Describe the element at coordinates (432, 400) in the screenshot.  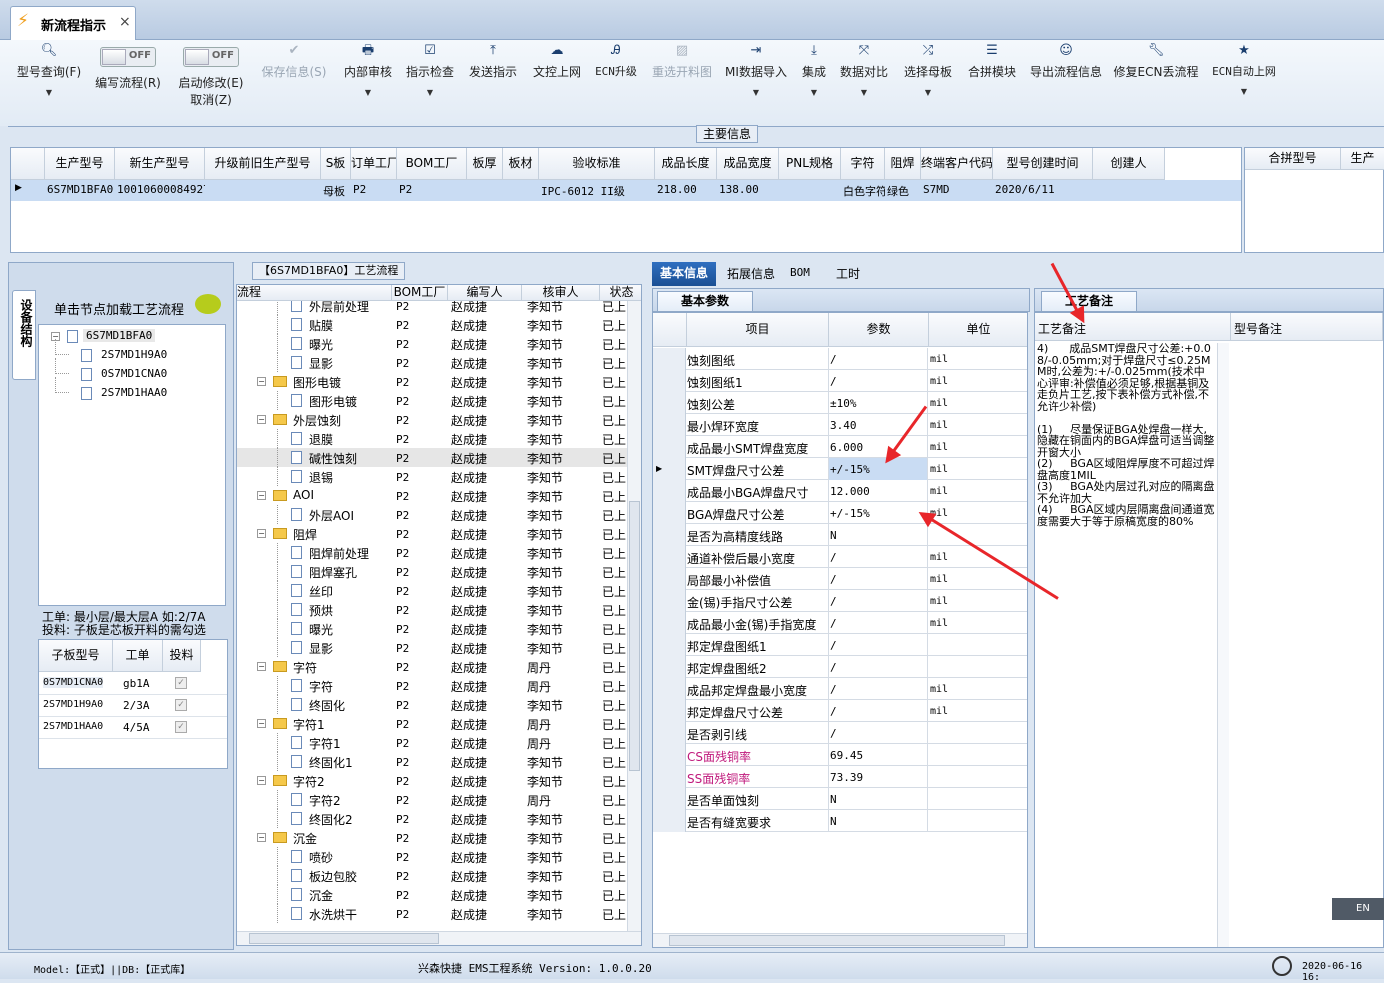
I see `flow-row: 图形电镀 P2 赵成捷 李知节 已上` at that location.